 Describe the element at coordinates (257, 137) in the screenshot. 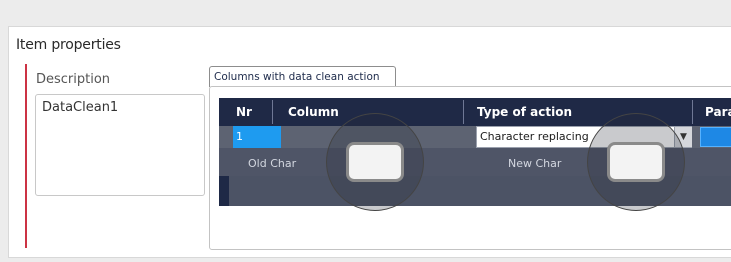

I see `row-nr-cell: 1` at that location.